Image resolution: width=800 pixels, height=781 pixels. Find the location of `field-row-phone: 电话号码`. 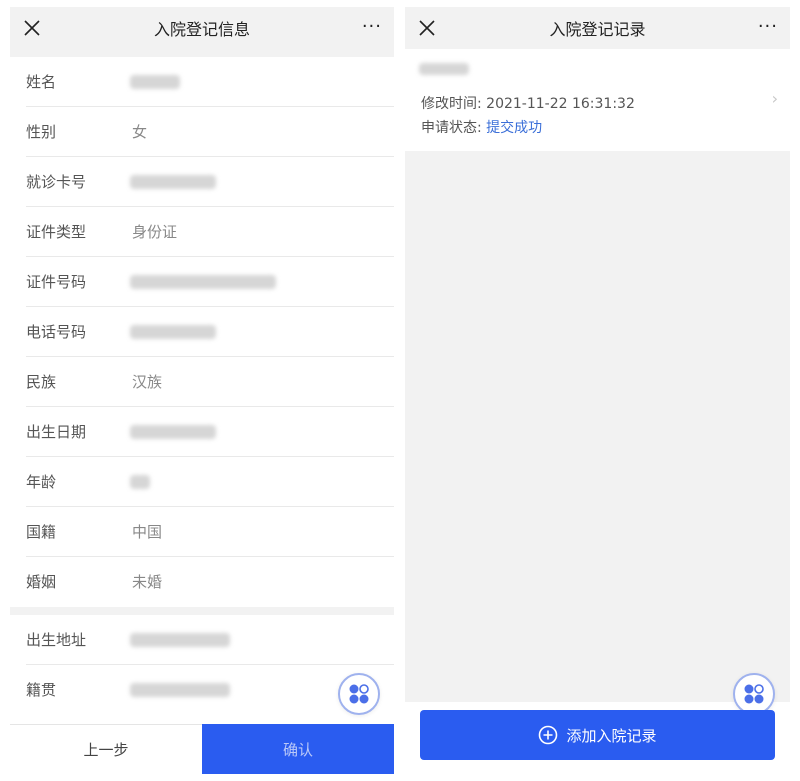

field-row-phone: 电话号码 is located at coordinates (202, 332).